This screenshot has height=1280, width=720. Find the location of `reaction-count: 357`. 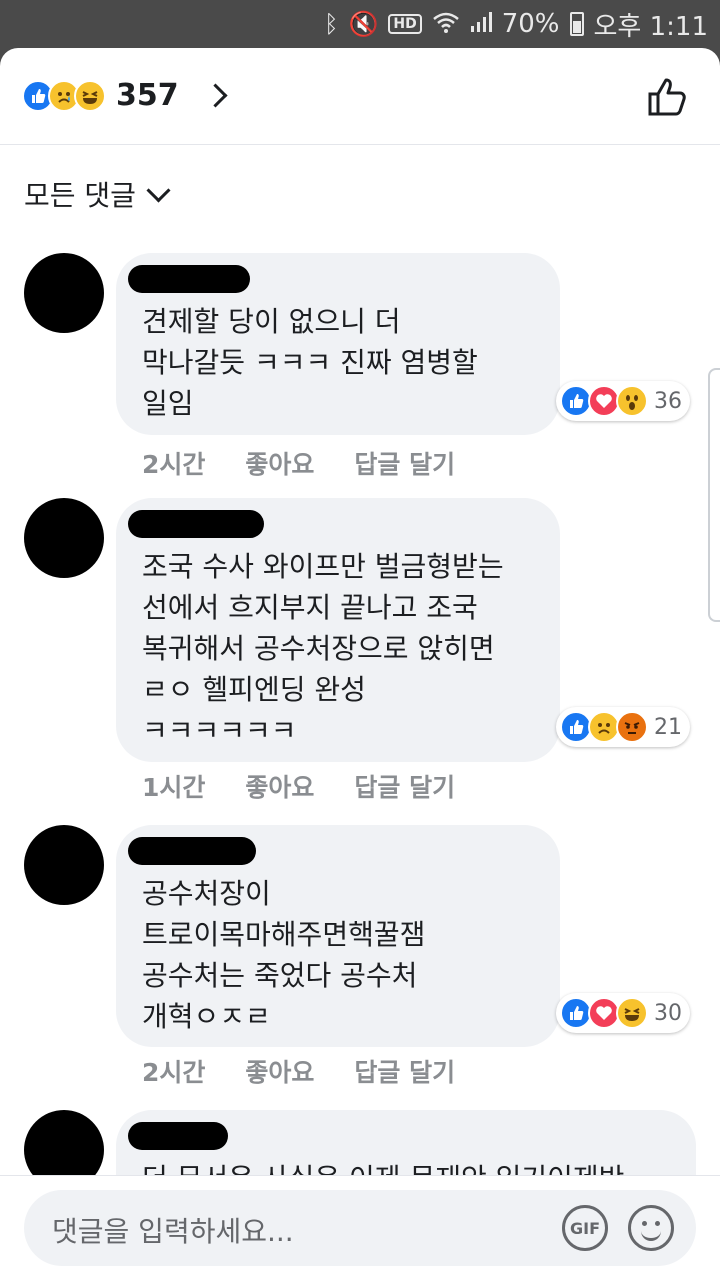

reaction-count: 357 is located at coordinates (147, 95).